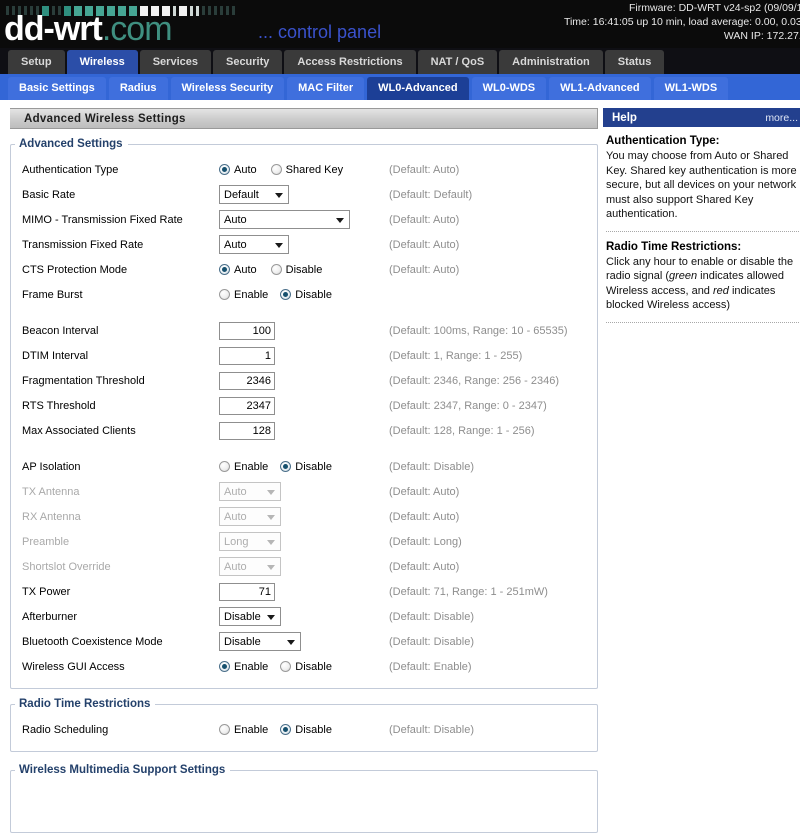 The width and height of the screenshot is (800, 833). Describe the element at coordinates (57, 88) in the screenshot. I see `subtab-basic-settings: Basic Settings` at that location.